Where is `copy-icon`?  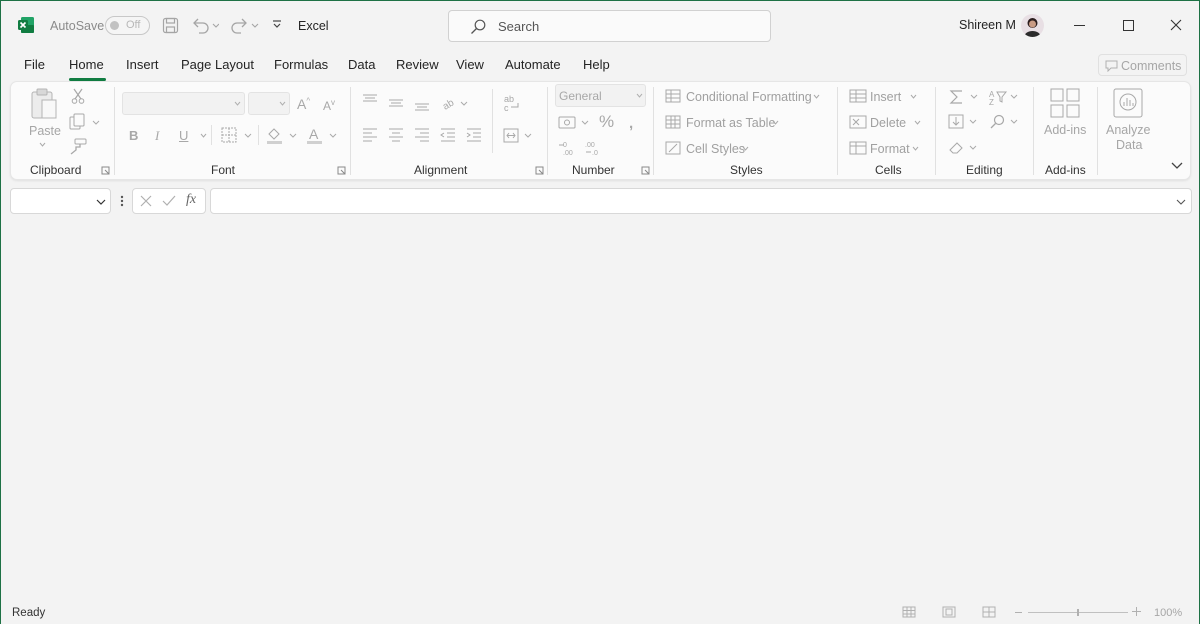 copy-icon is located at coordinates (85, 122).